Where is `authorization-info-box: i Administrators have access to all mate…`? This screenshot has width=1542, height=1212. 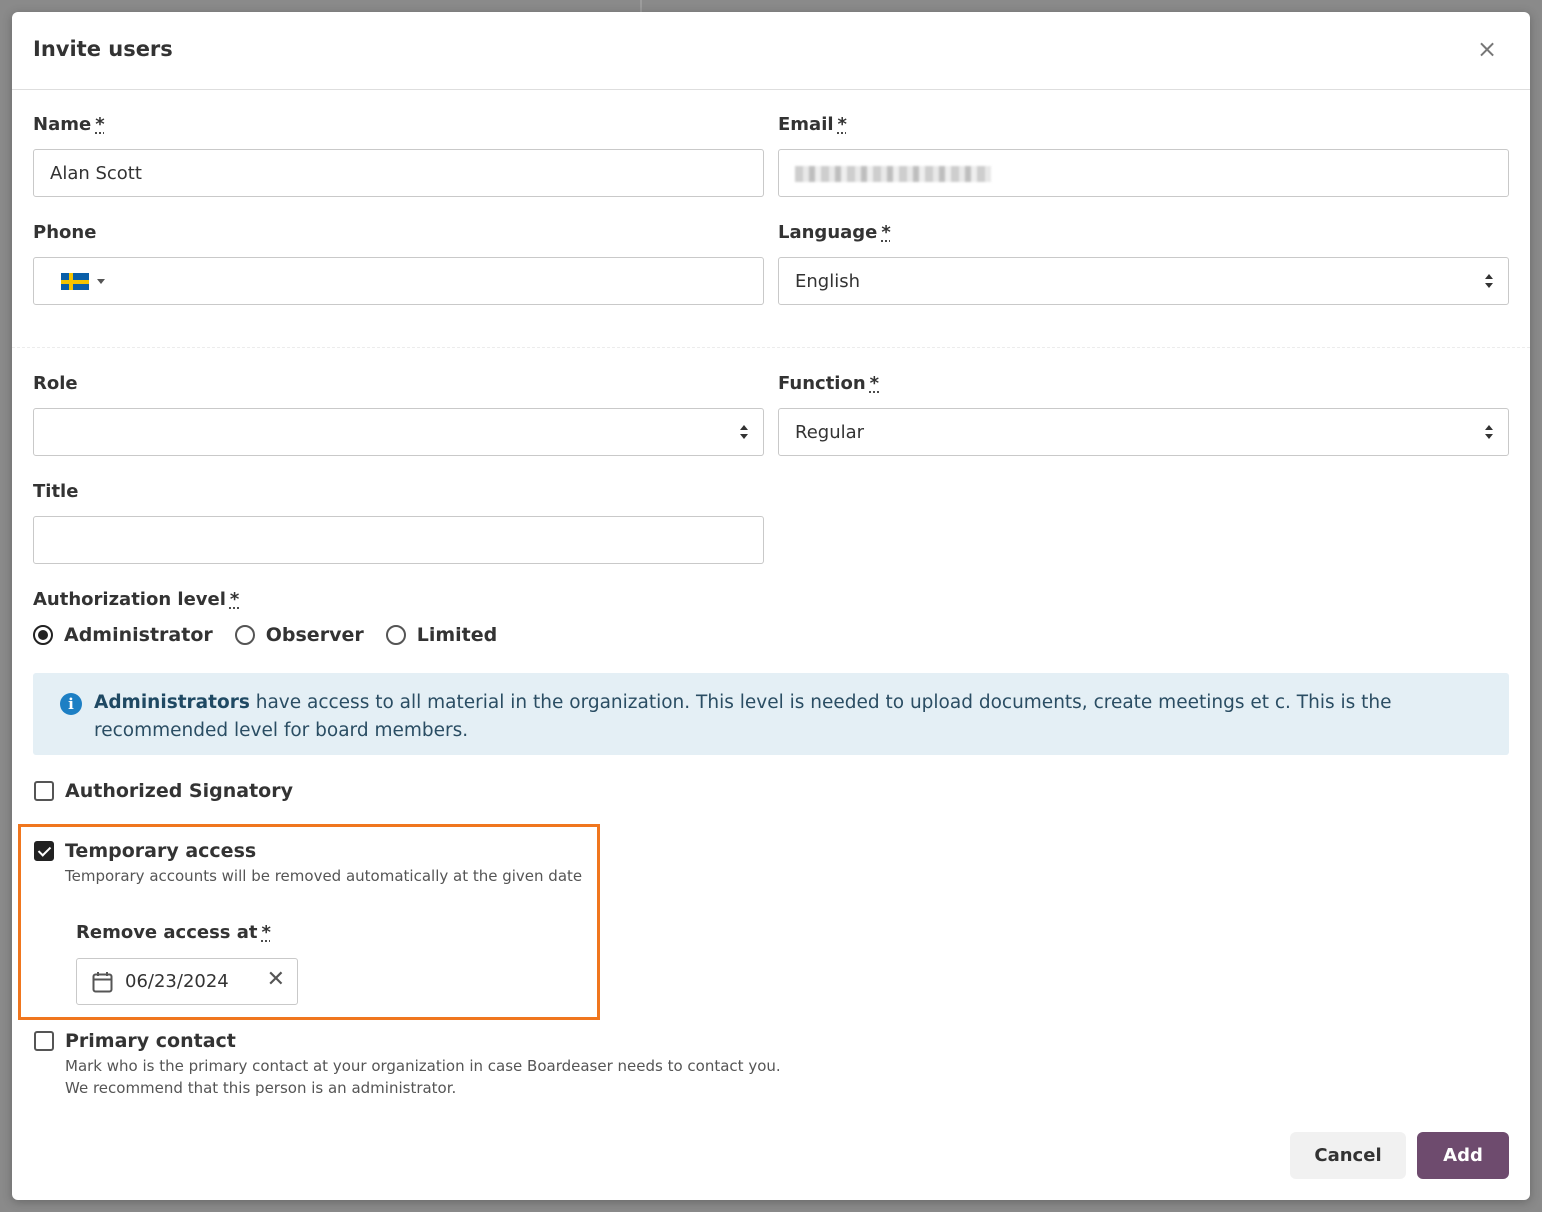
authorization-info-box: i Administrators have access to all mate… is located at coordinates (771, 714).